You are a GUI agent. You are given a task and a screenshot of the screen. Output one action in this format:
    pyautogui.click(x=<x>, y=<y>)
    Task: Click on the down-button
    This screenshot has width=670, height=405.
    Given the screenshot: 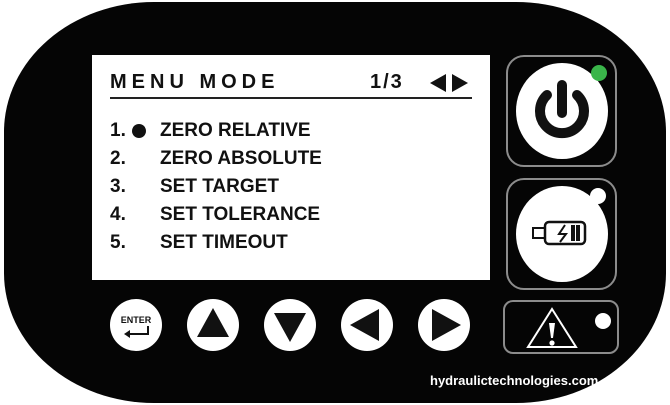 What is the action you would take?
    pyautogui.click(x=290, y=325)
    